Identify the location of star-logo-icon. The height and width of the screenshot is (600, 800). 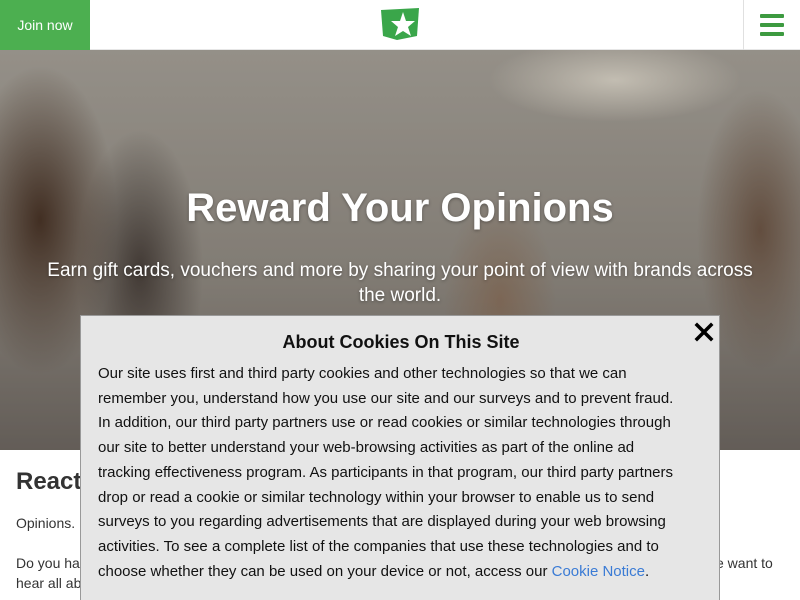
(400, 24).